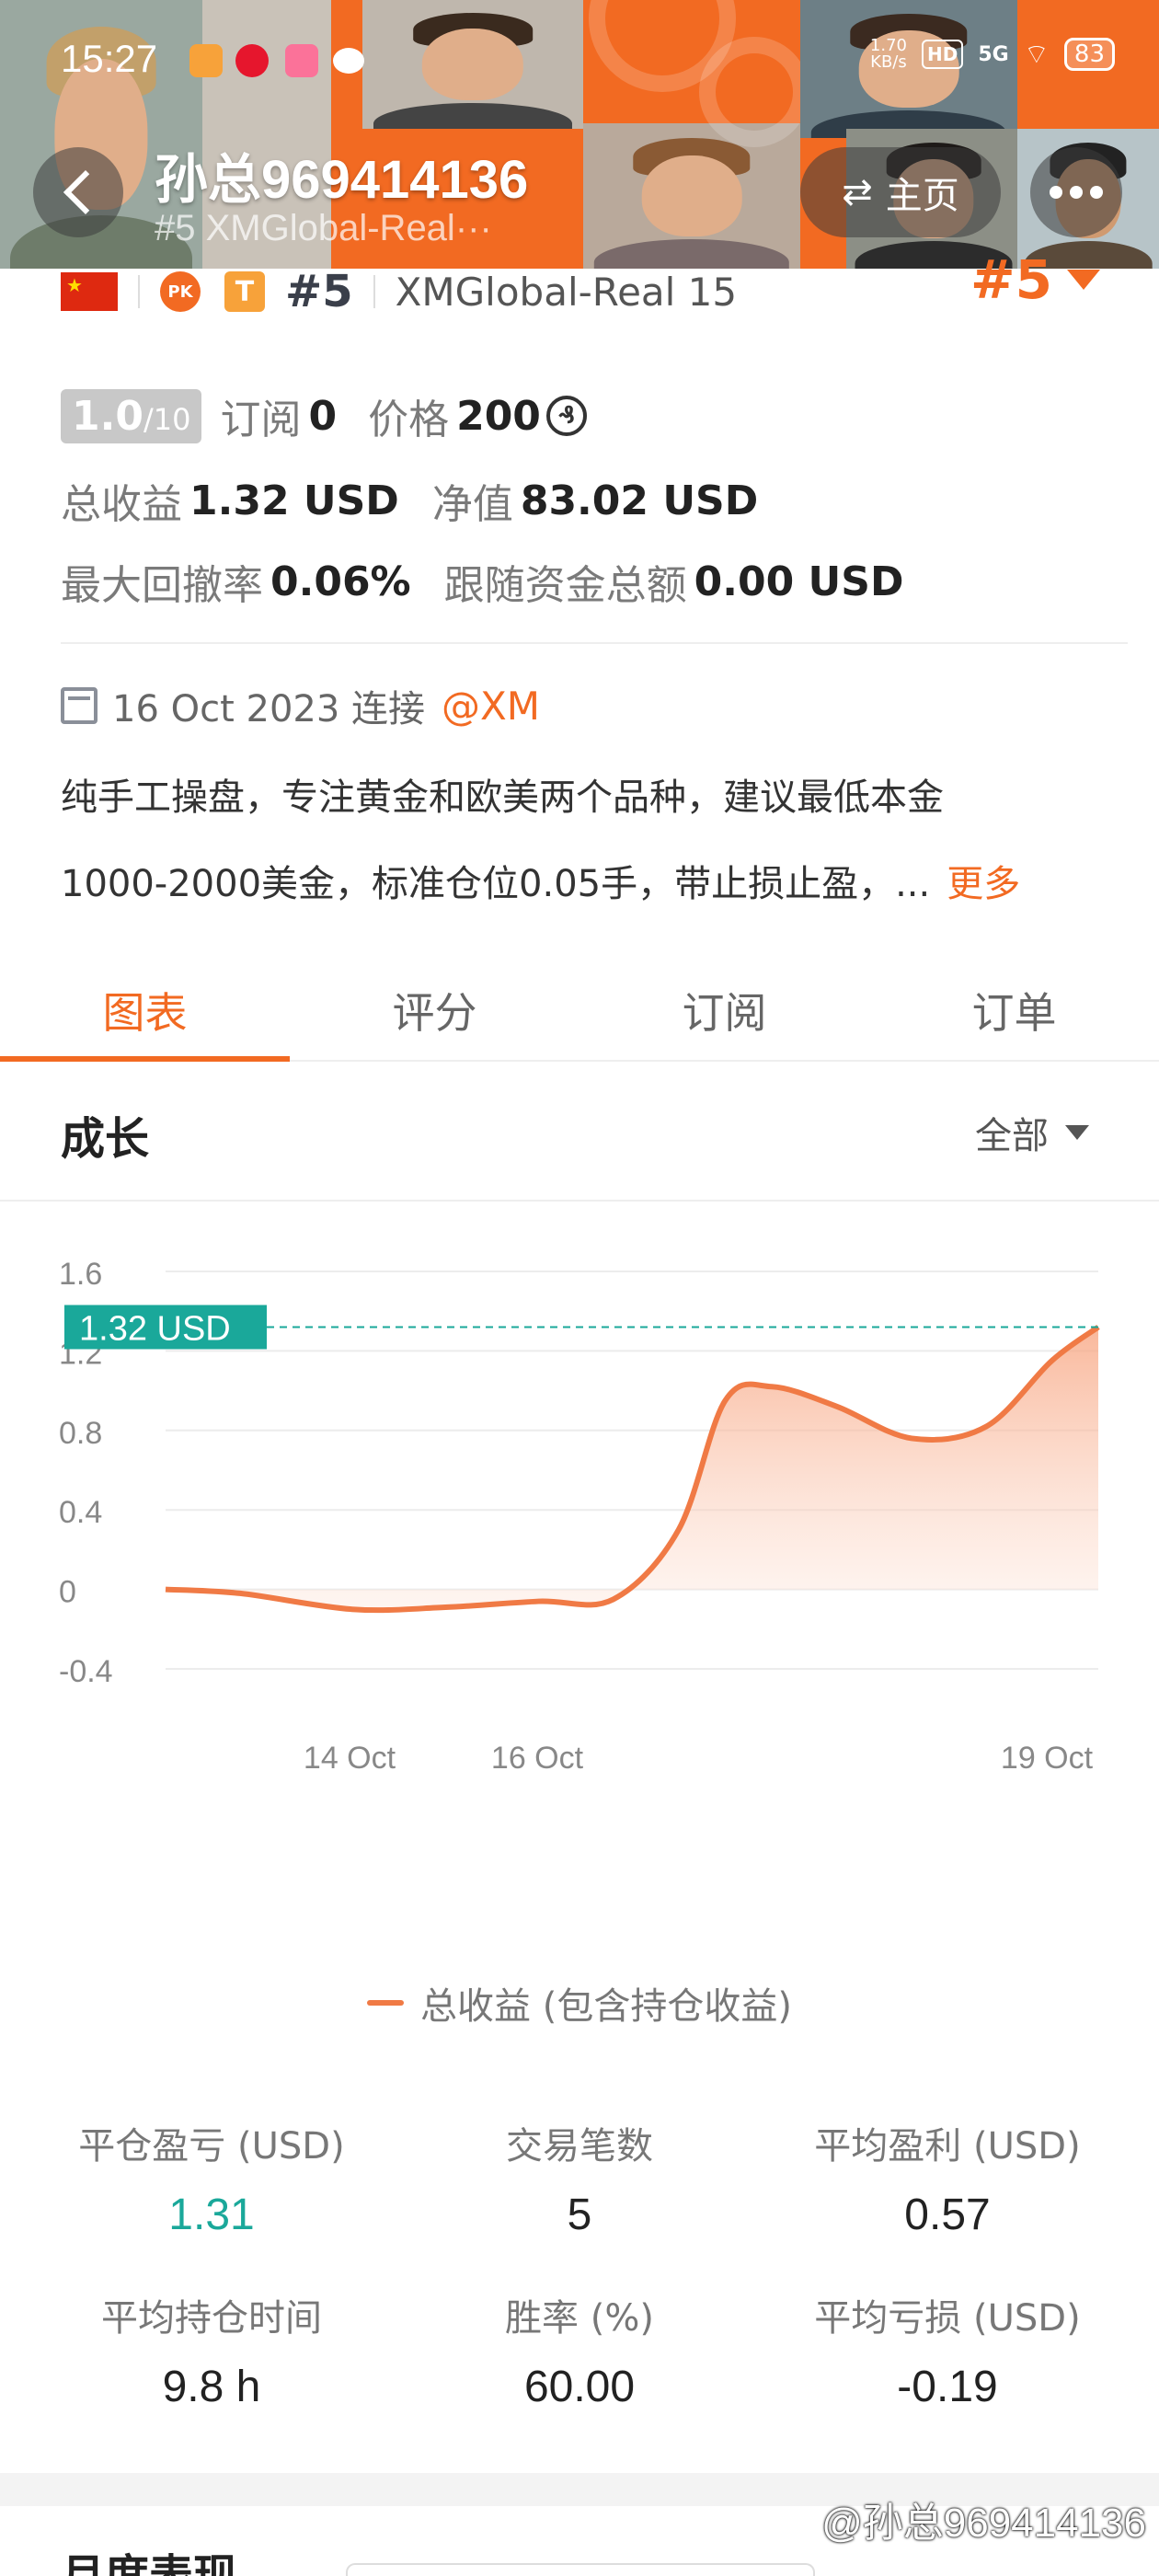  What do you see at coordinates (89, 291) in the screenshot?
I see `china-flag-icon` at bounding box center [89, 291].